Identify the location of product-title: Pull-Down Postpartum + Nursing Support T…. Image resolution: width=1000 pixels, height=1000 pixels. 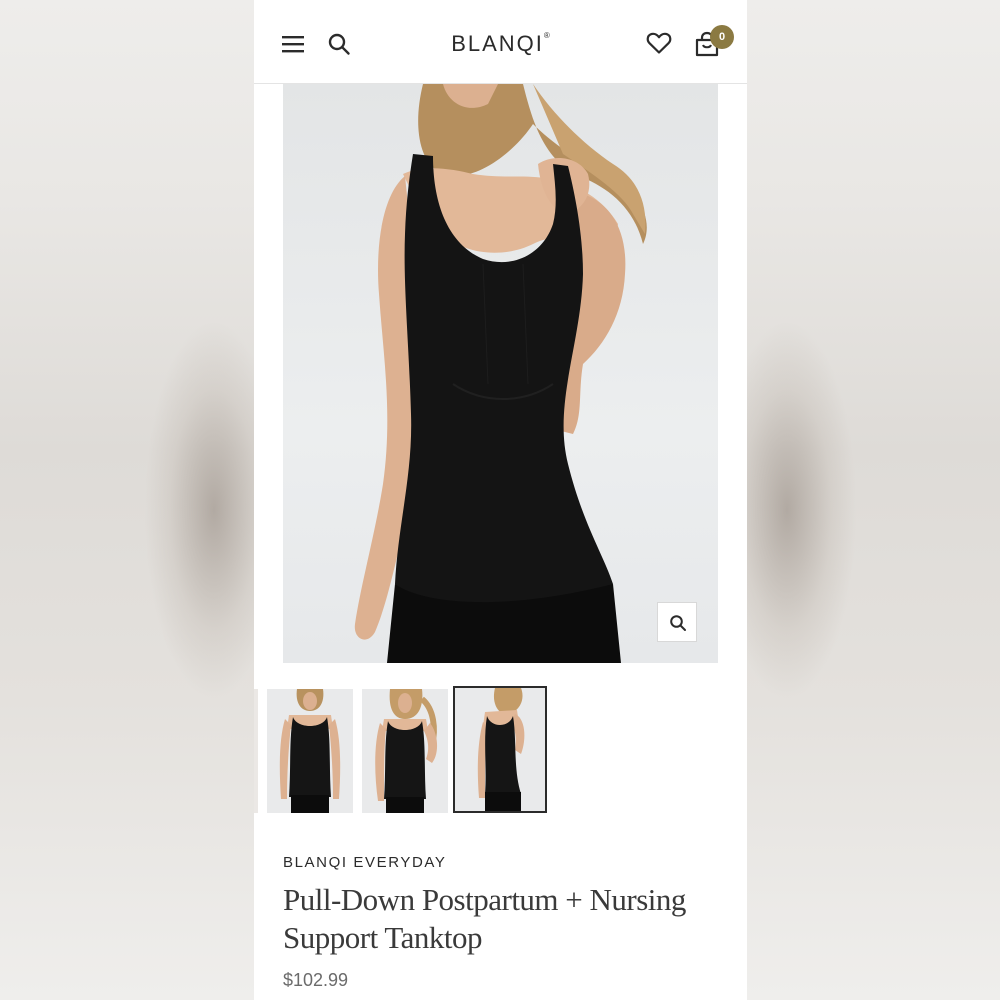
(484, 918).